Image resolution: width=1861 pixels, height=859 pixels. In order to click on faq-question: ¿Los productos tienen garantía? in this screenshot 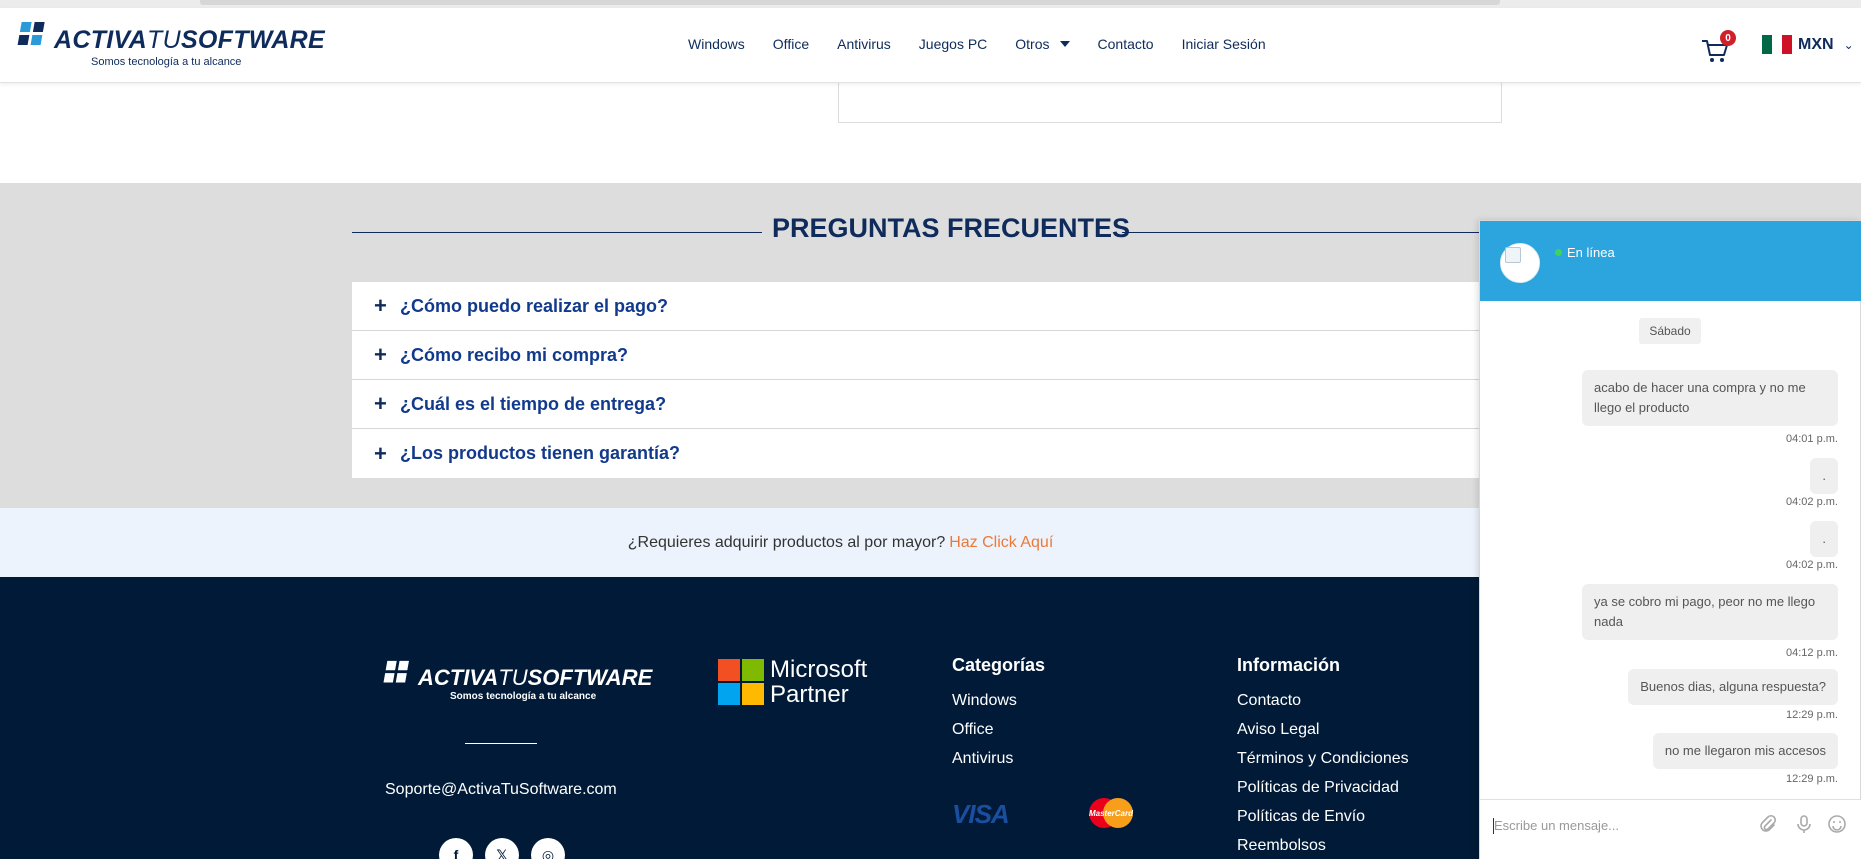, I will do `click(540, 453)`.